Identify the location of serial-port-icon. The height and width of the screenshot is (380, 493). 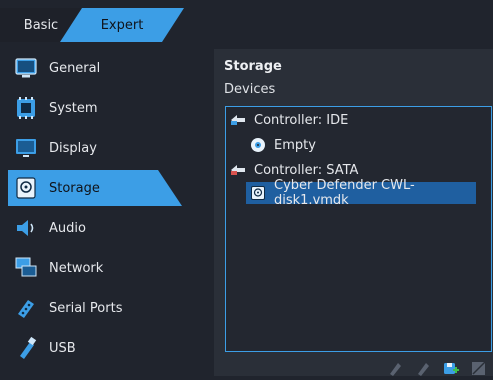
(26, 308).